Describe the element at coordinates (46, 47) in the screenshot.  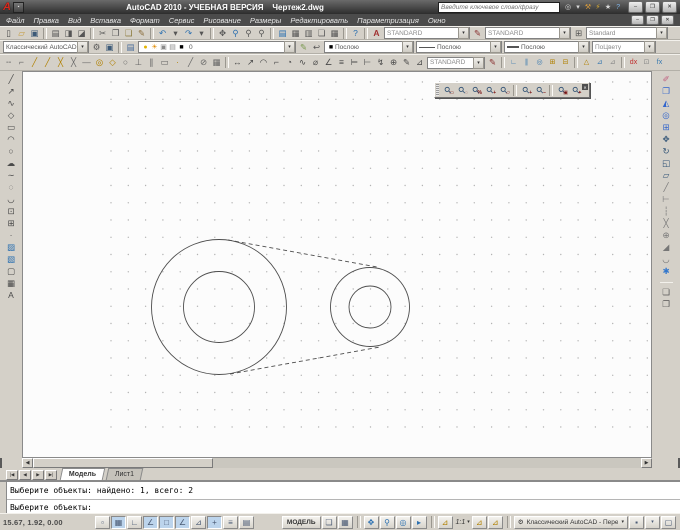
I see `workspace-combo: Классический AutoCAD ▾` at that location.